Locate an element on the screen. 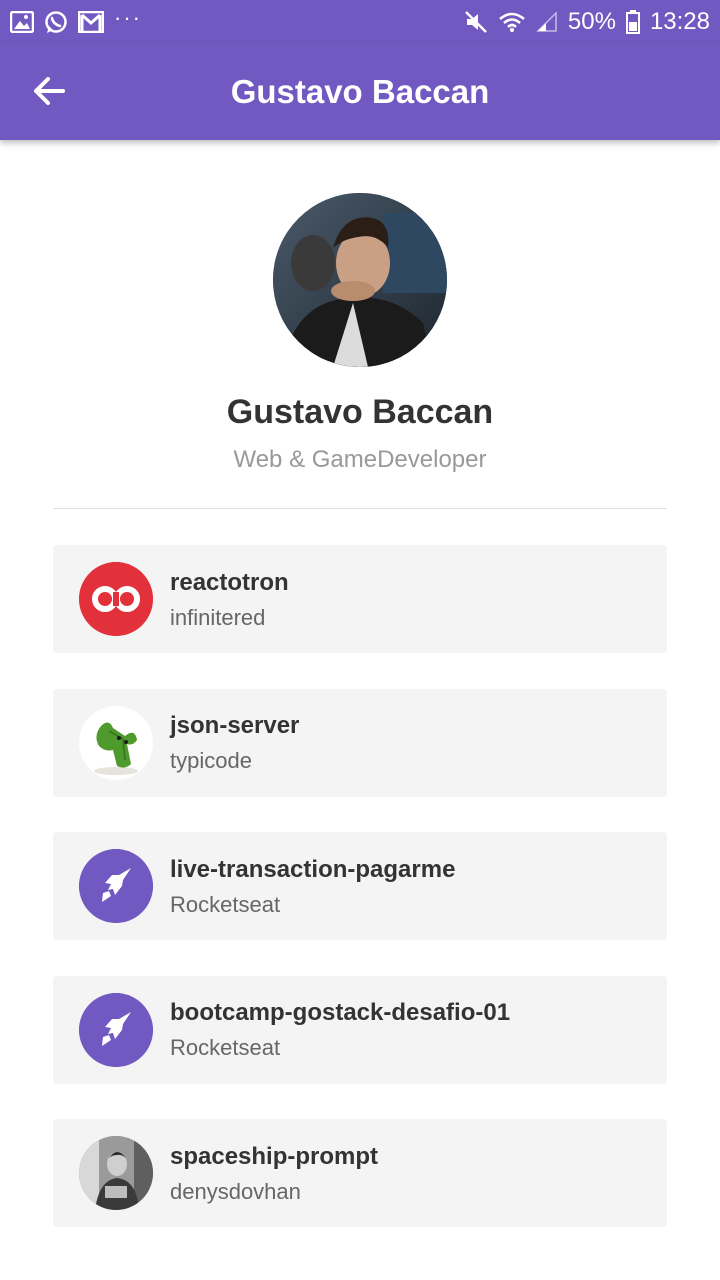  more-notifications-icon: ··· is located at coordinates (128, 17).